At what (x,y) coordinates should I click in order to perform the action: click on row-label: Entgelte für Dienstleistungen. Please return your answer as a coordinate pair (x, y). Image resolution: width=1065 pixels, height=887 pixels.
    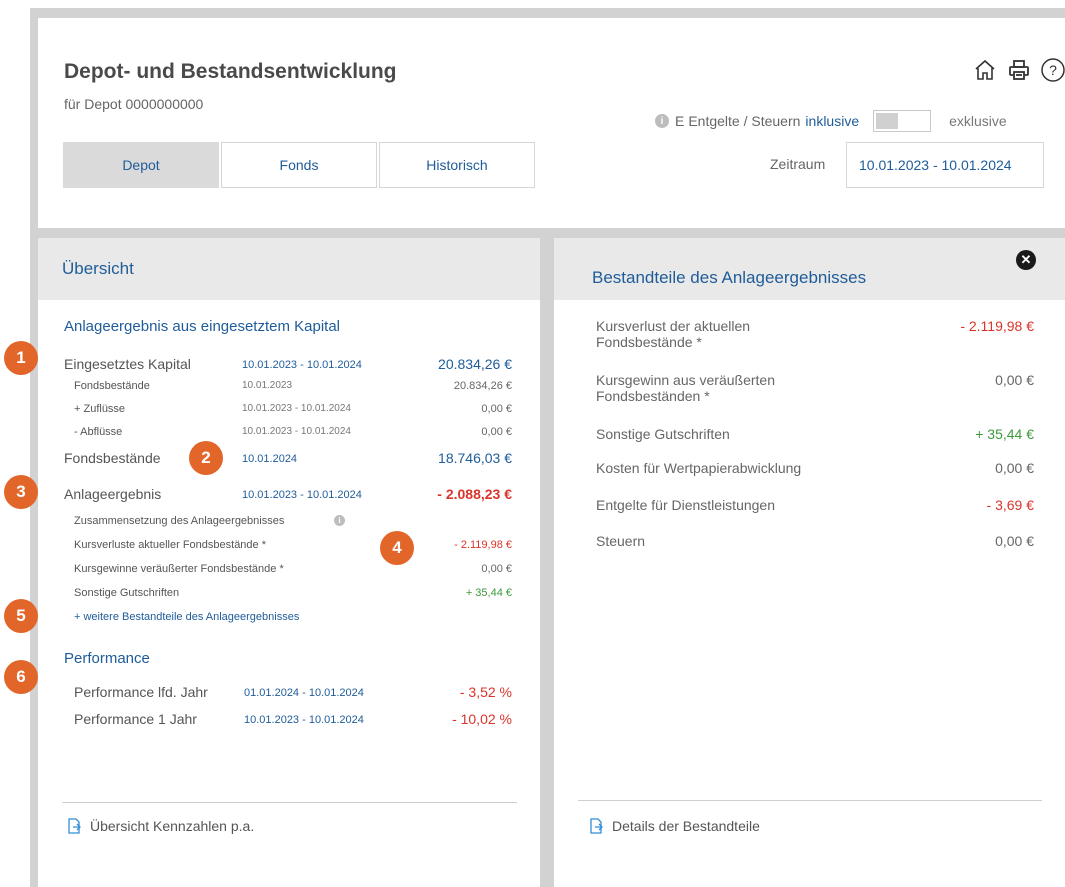
    Looking at the image, I should click on (685, 505).